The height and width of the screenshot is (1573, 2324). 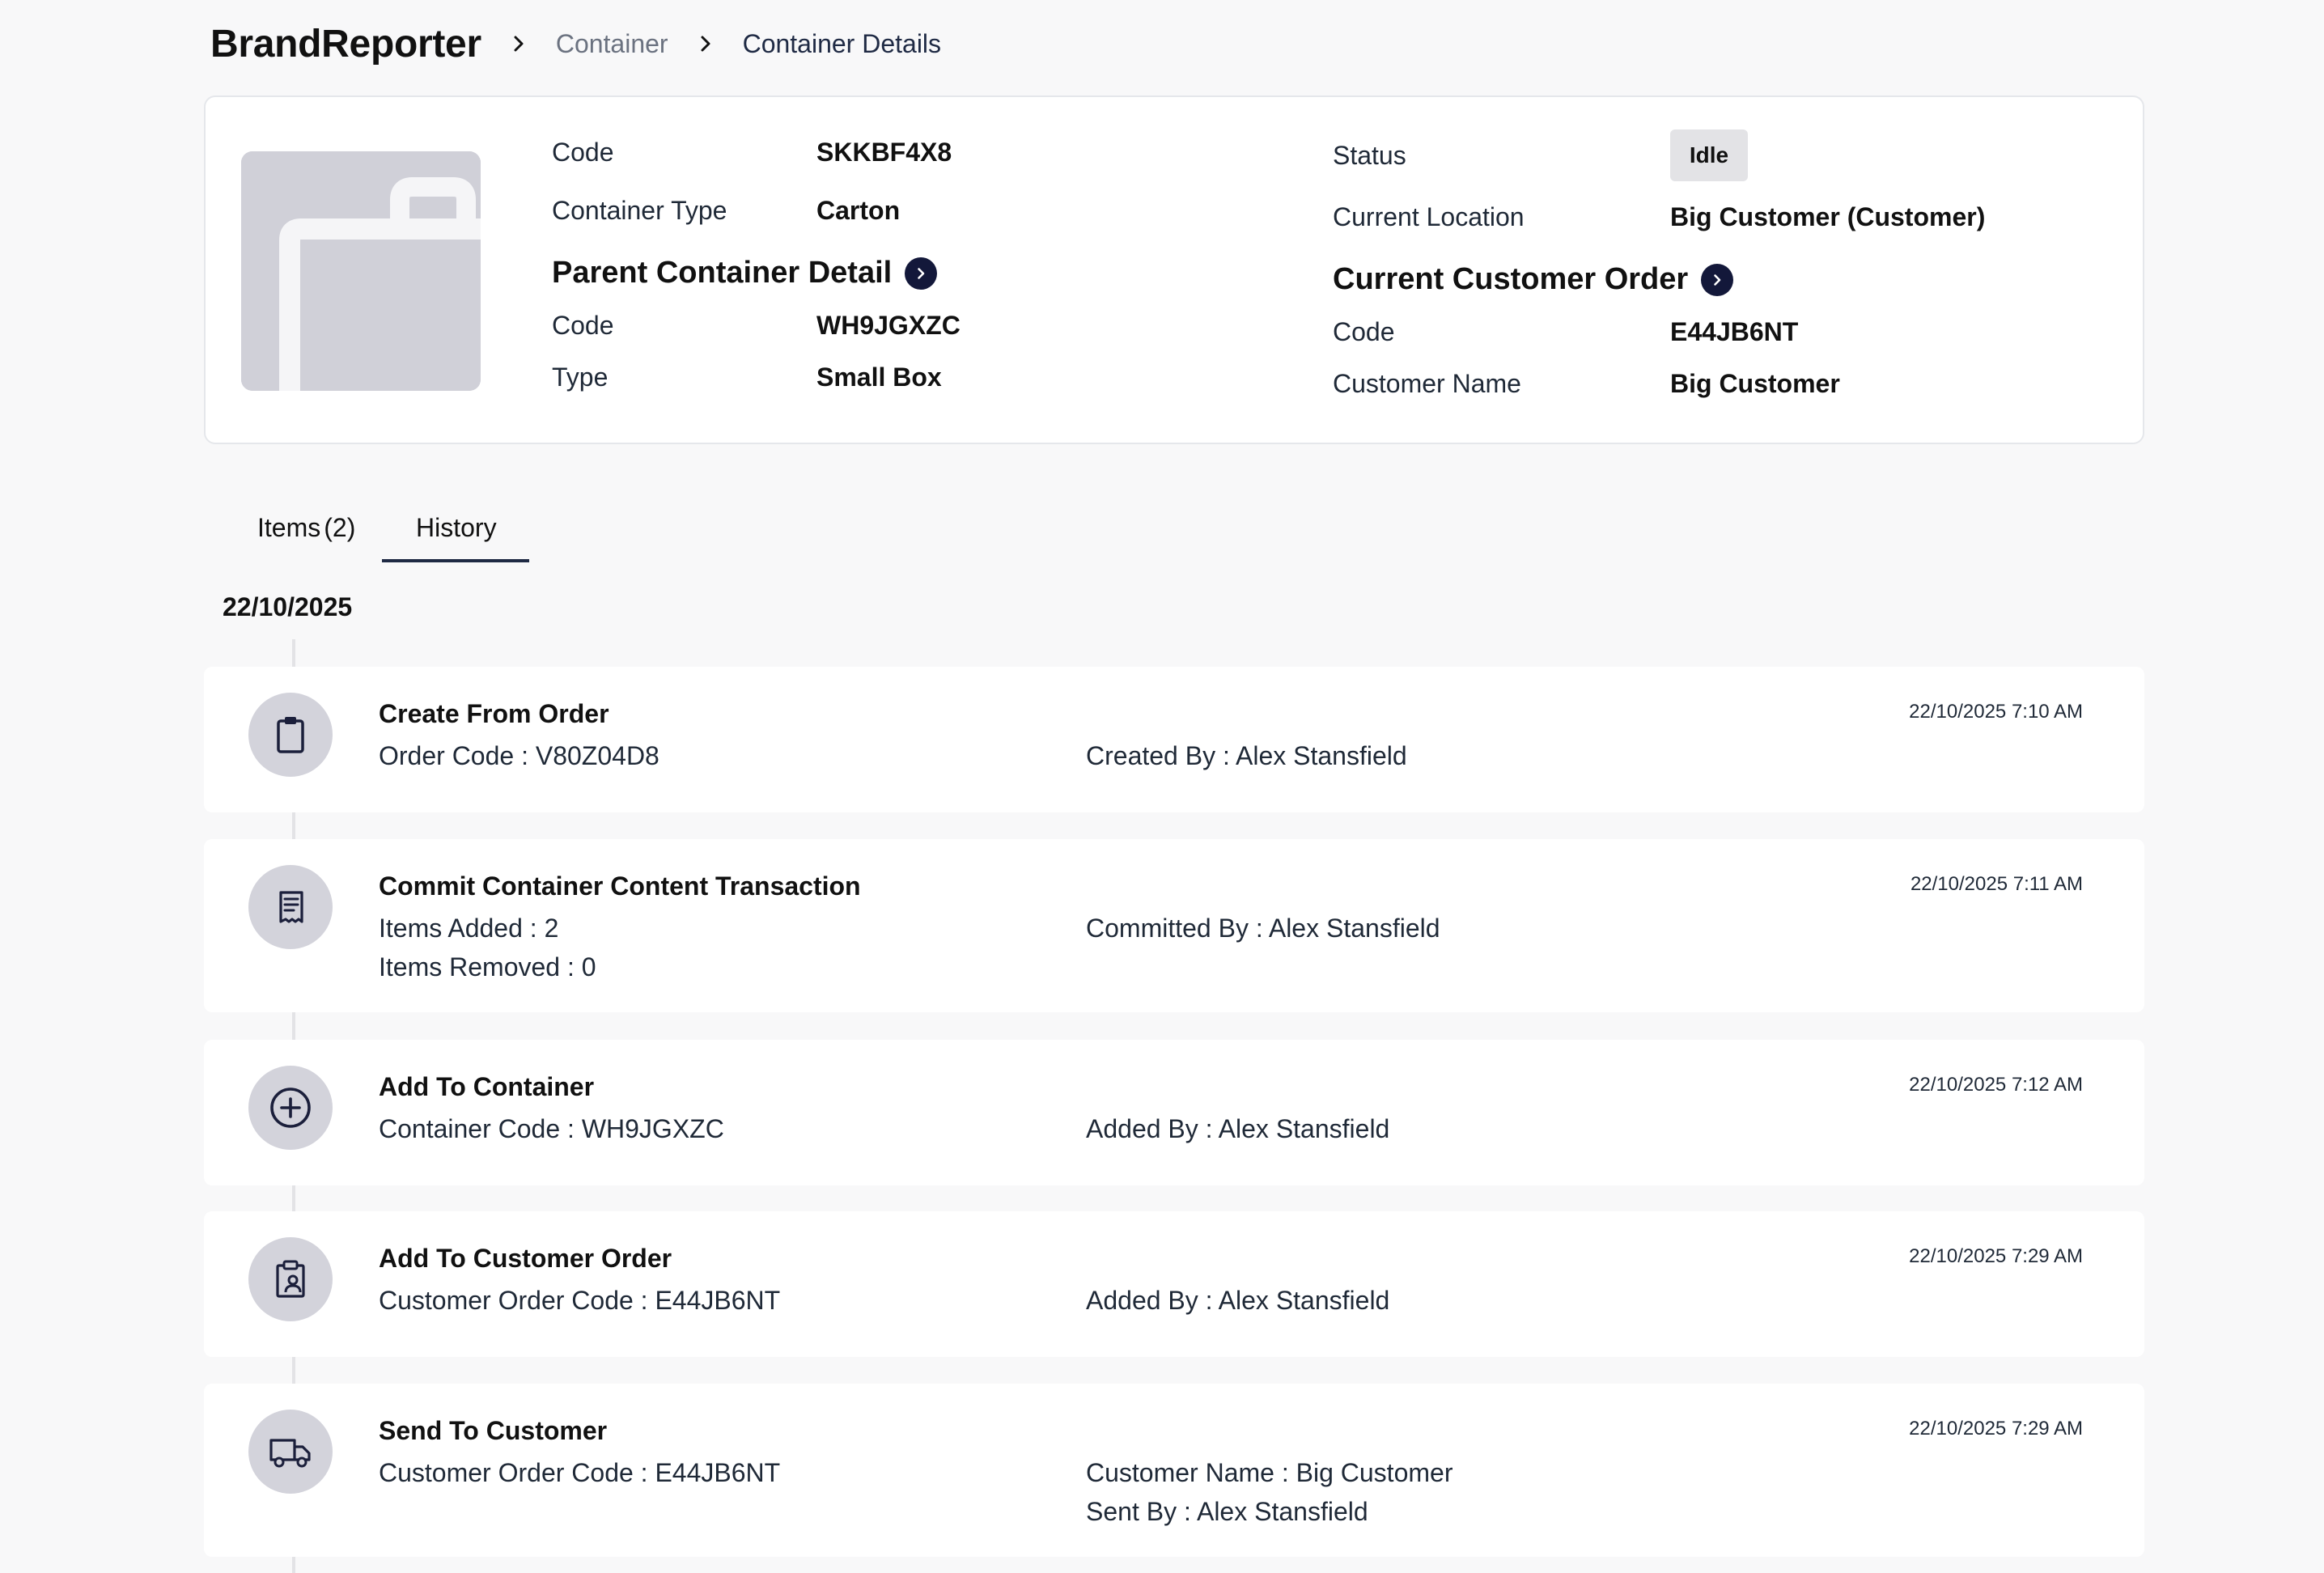 What do you see at coordinates (1511, 279) in the screenshot?
I see `current-order-title: Current Customer Order` at bounding box center [1511, 279].